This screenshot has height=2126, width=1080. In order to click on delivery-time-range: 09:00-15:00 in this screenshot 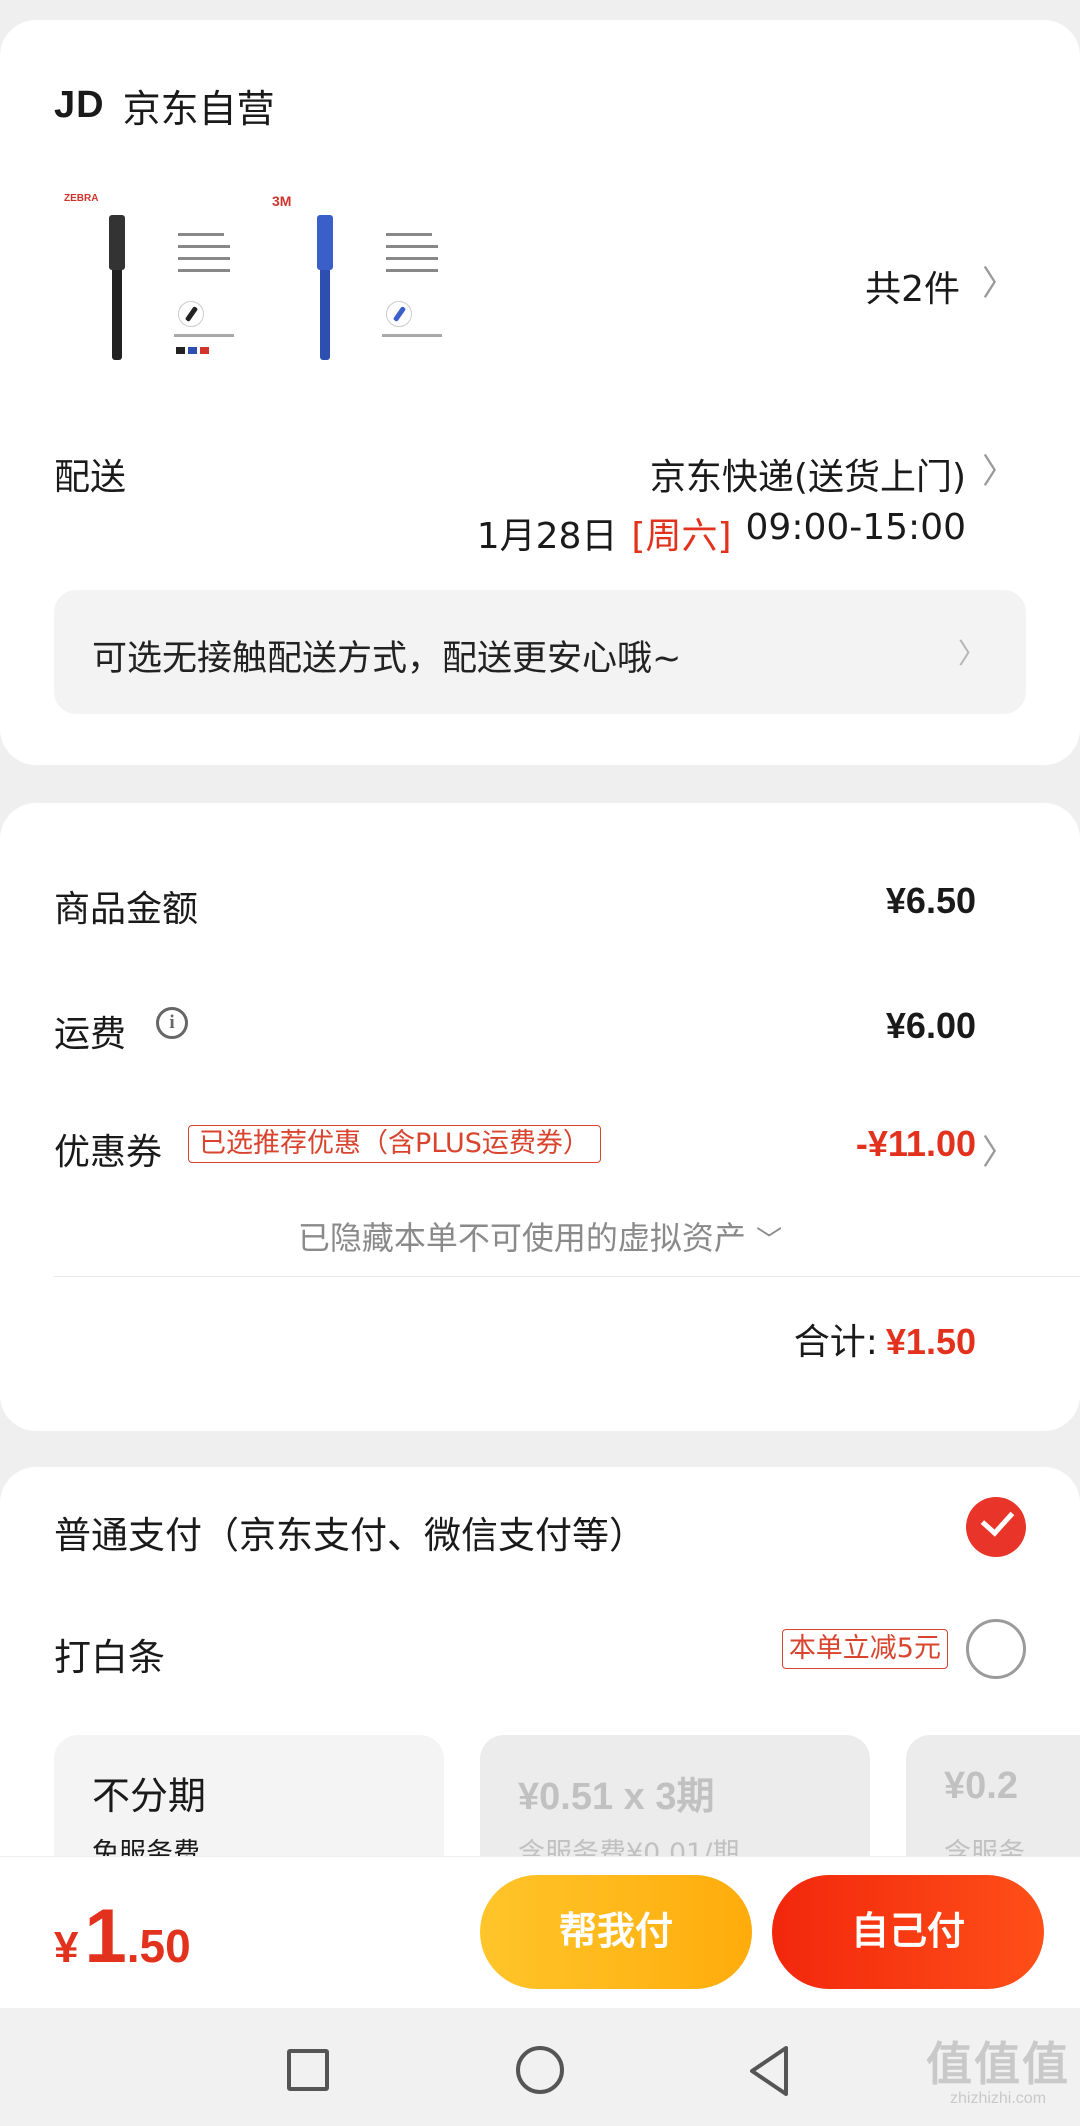, I will do `click(855, 527)`.